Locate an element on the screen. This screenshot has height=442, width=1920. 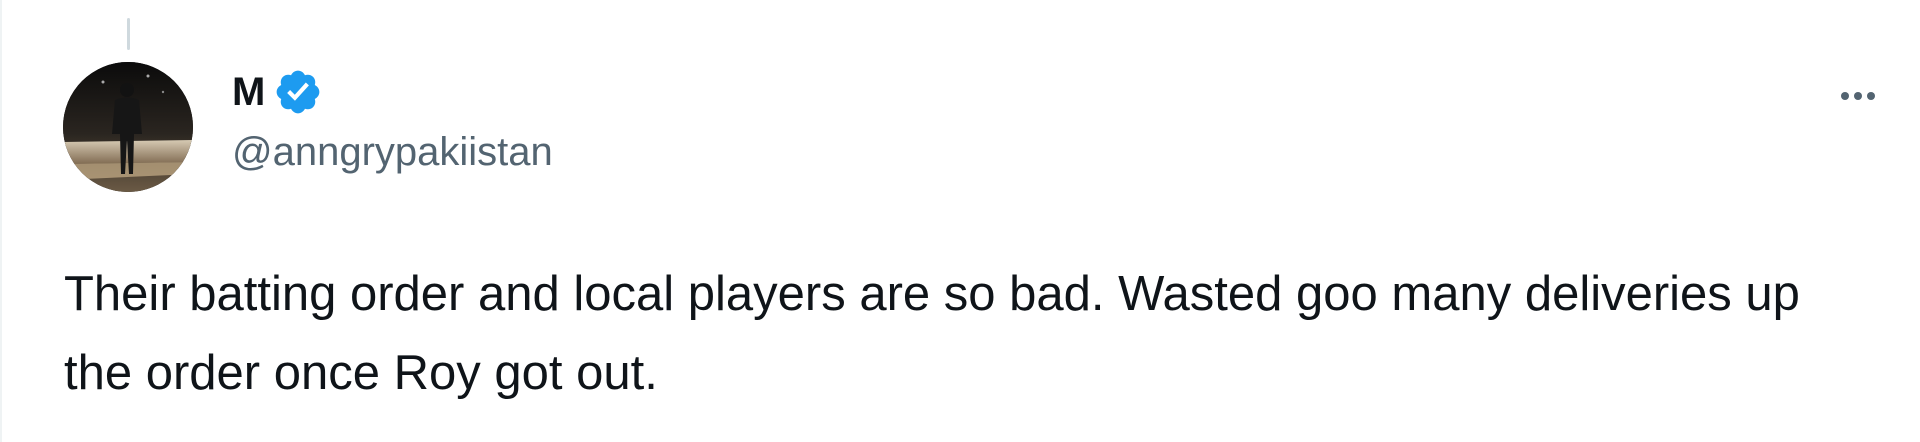
user-handle: @anngrypakiistan is located at coordinates (392, 152).